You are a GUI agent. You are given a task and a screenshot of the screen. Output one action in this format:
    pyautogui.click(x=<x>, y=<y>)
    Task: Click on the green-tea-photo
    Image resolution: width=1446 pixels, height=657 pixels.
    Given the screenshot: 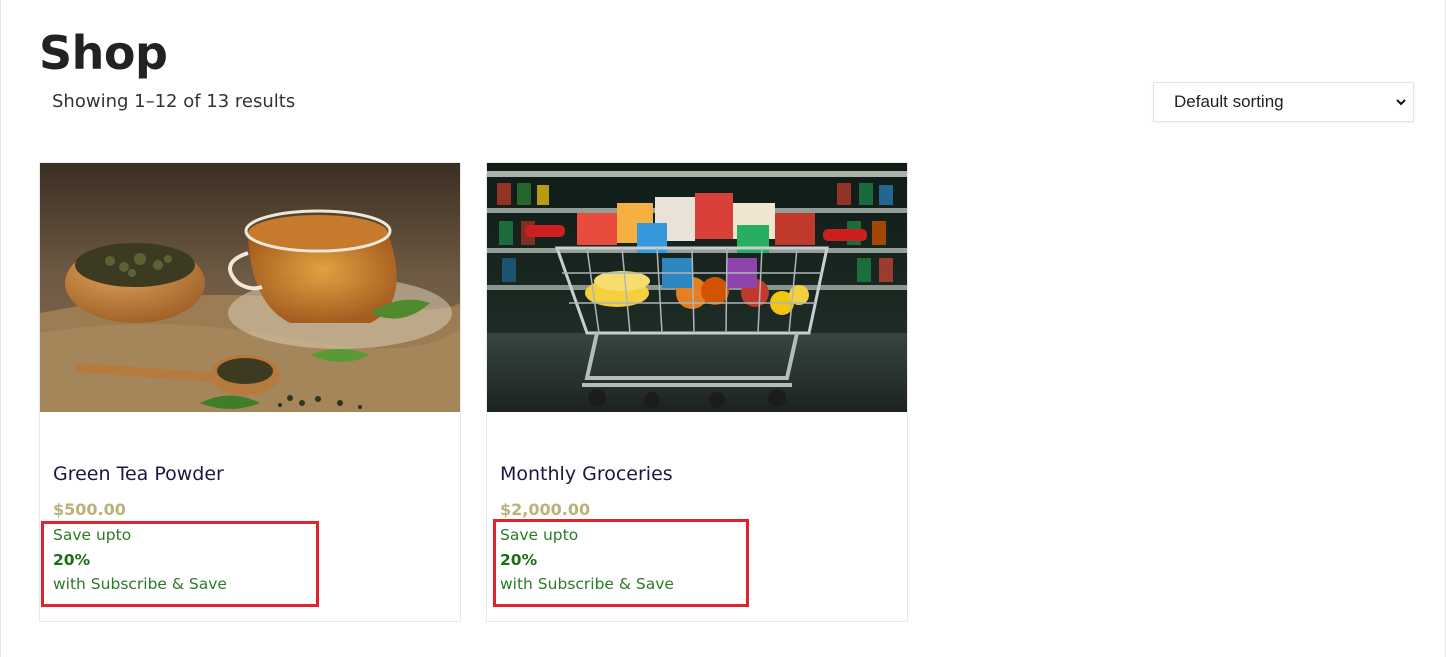 What is the action you would take?
    pyautogui.click(x=250, y=287)
    